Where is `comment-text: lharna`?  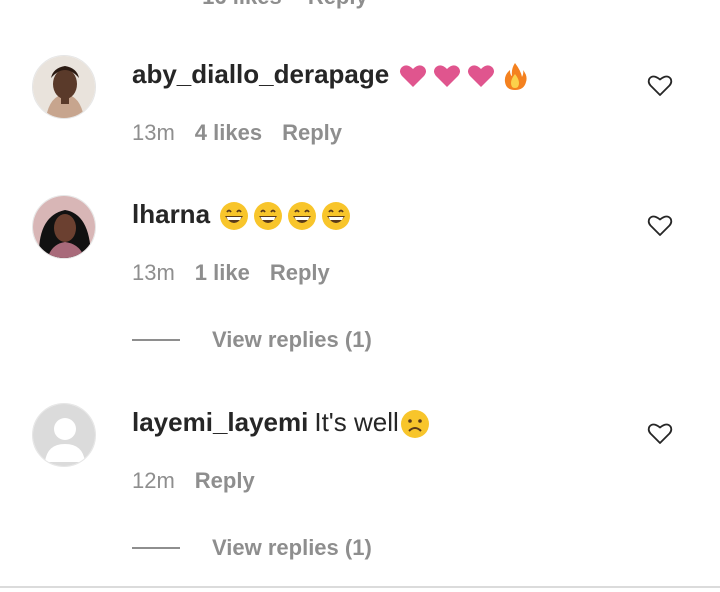 comment-text: lharna is located at coordinates (242, 214).